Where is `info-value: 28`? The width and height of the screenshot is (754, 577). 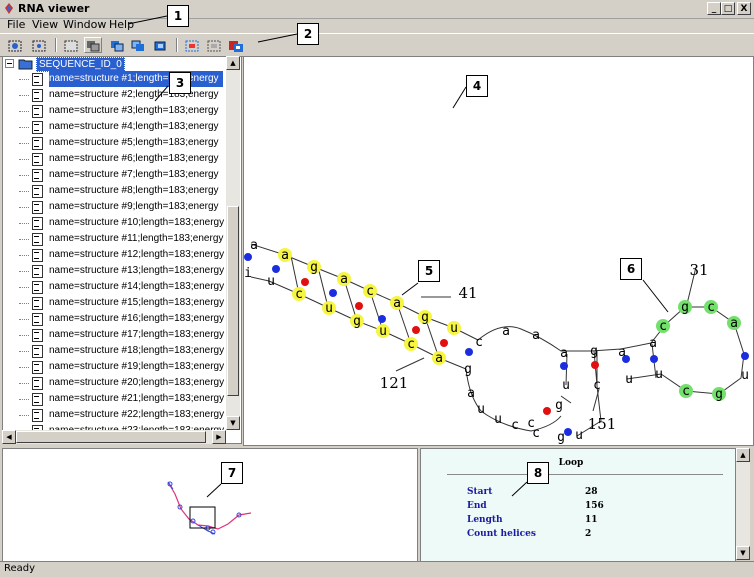
info-value: 28 is located at coordinates (591, 492).